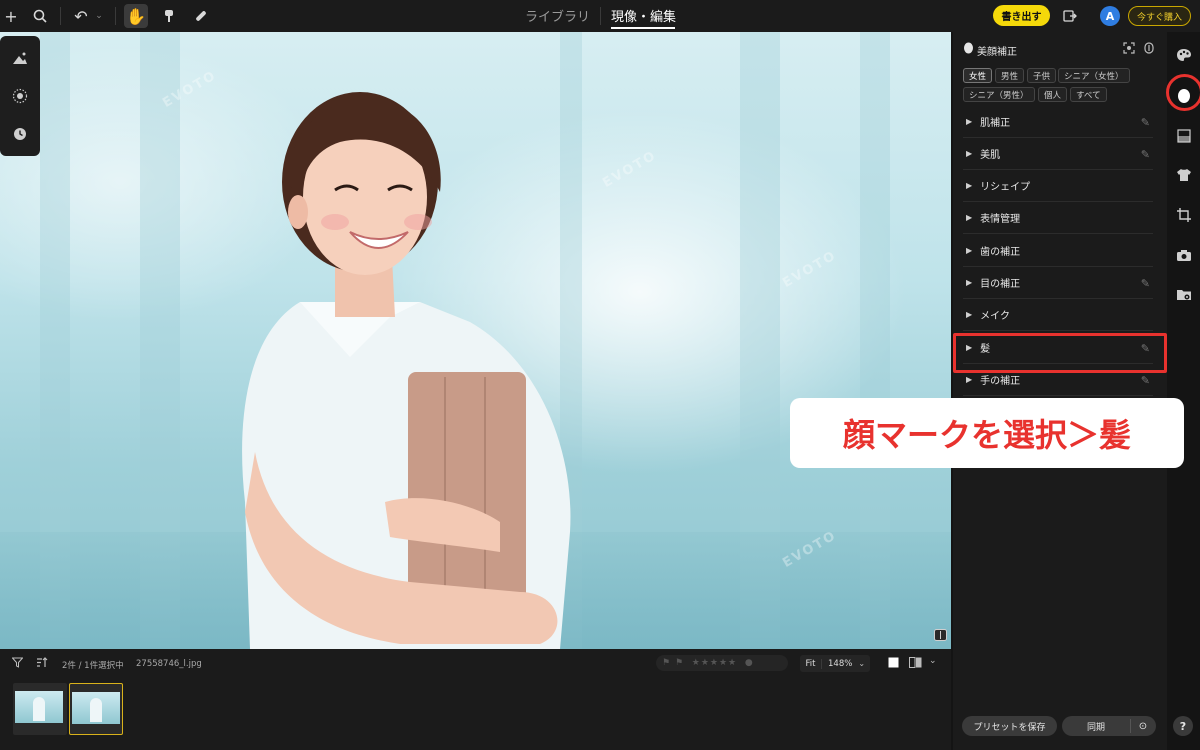 The width and height of the screenshot is (1200, 750). I want to click on chip-male: 男性, so click(1010, 75).